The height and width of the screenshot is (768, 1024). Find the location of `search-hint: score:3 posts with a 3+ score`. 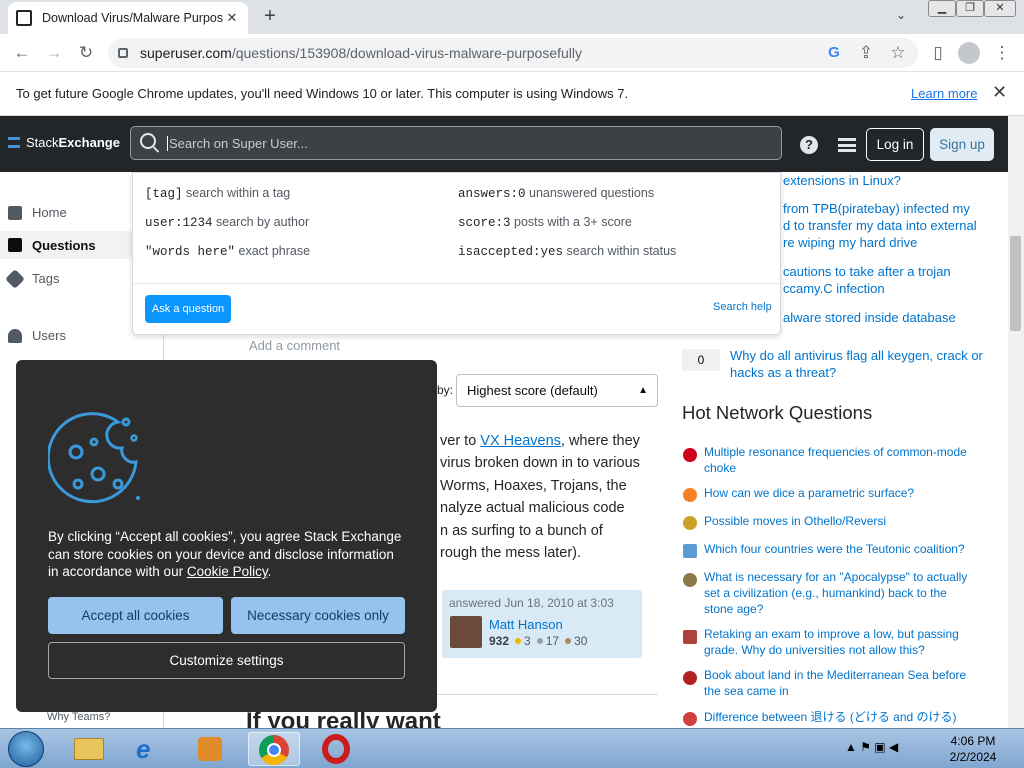

search-hint: score:3 posts with a 3+ score is located at coordinates (545, 222).